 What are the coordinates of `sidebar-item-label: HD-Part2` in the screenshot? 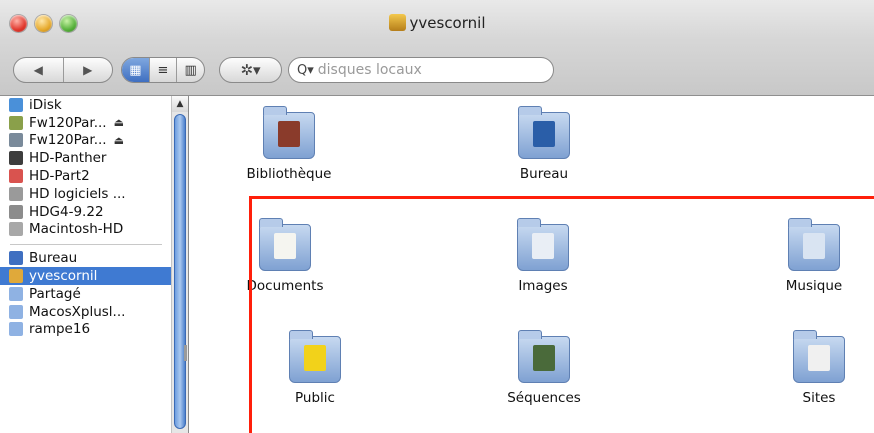 It's located at (59, 176).